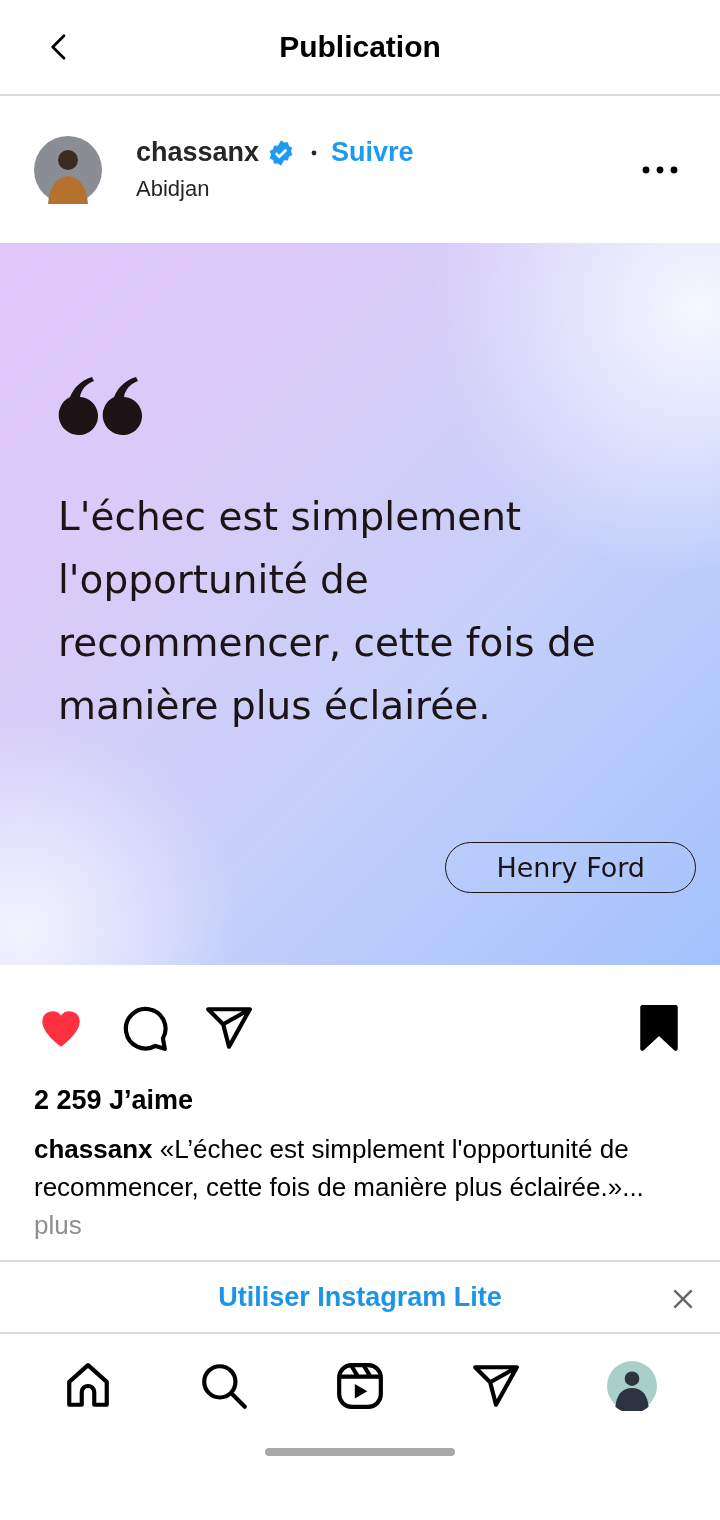 Image resolution: width=720 pixels, height=1520 pixels. Describe the element at coordinates (632, 1386) in the screenshot. I see `profile-avatar` at that location.